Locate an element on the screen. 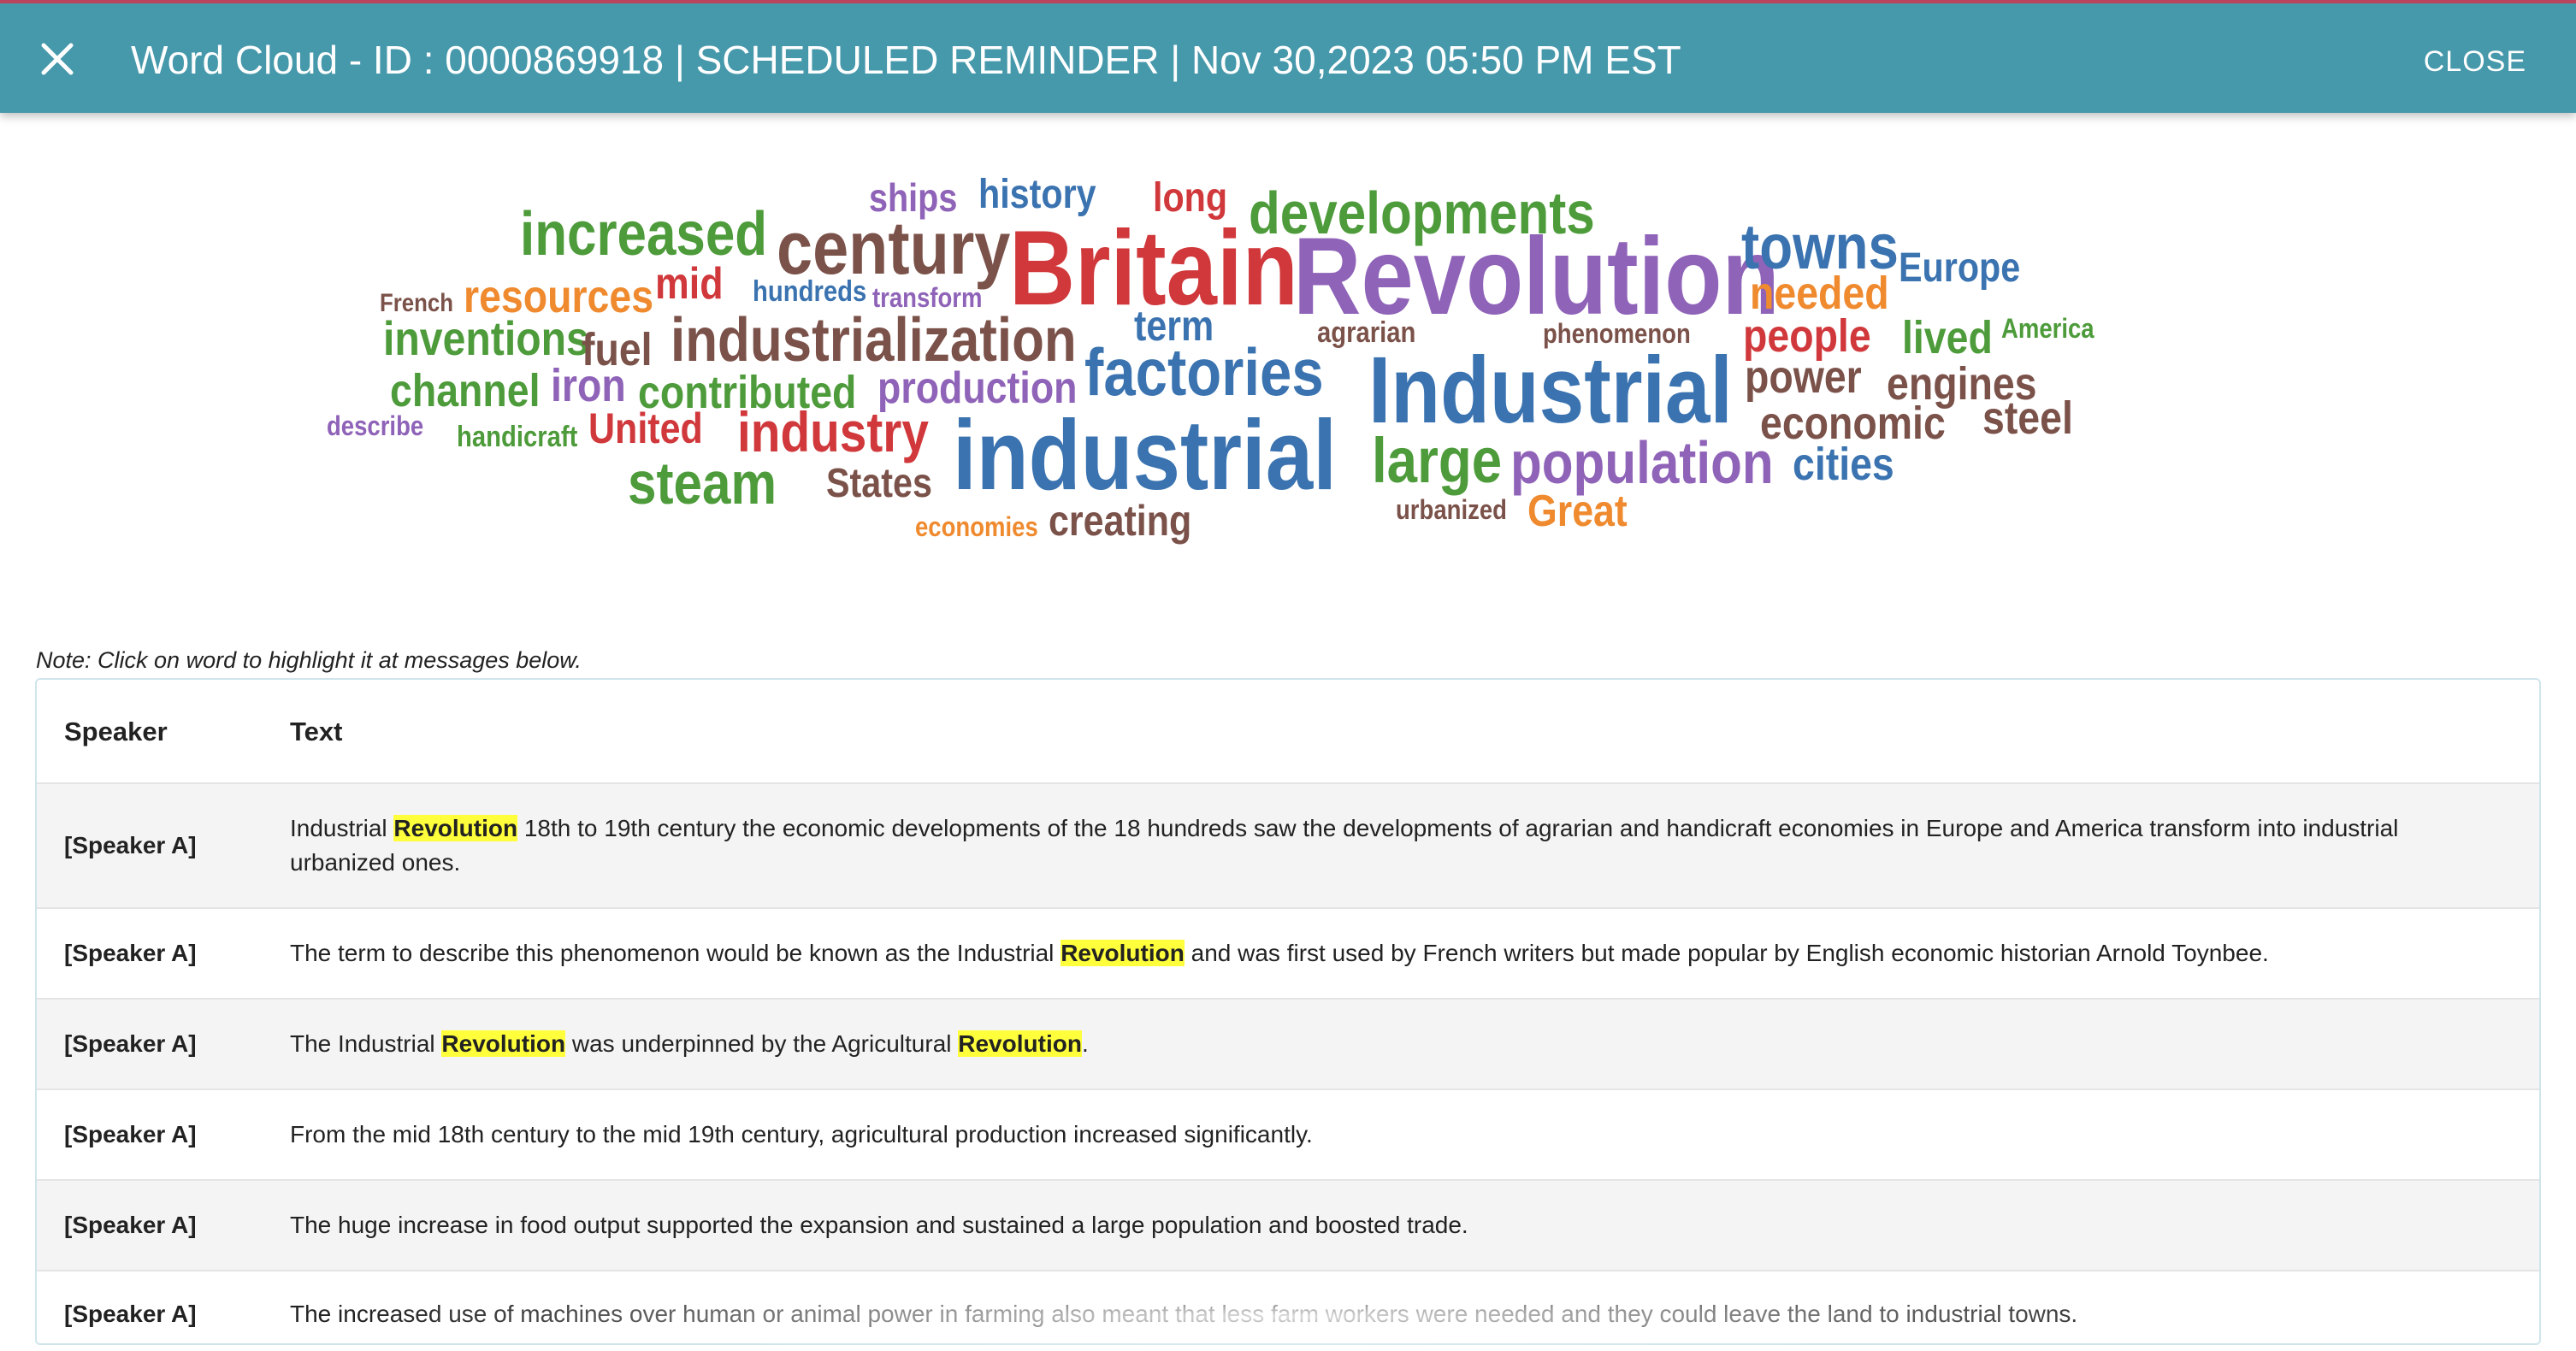 The image size is (2576, 1351). cloud-word-america: America is located at coordinates (2047, 328).